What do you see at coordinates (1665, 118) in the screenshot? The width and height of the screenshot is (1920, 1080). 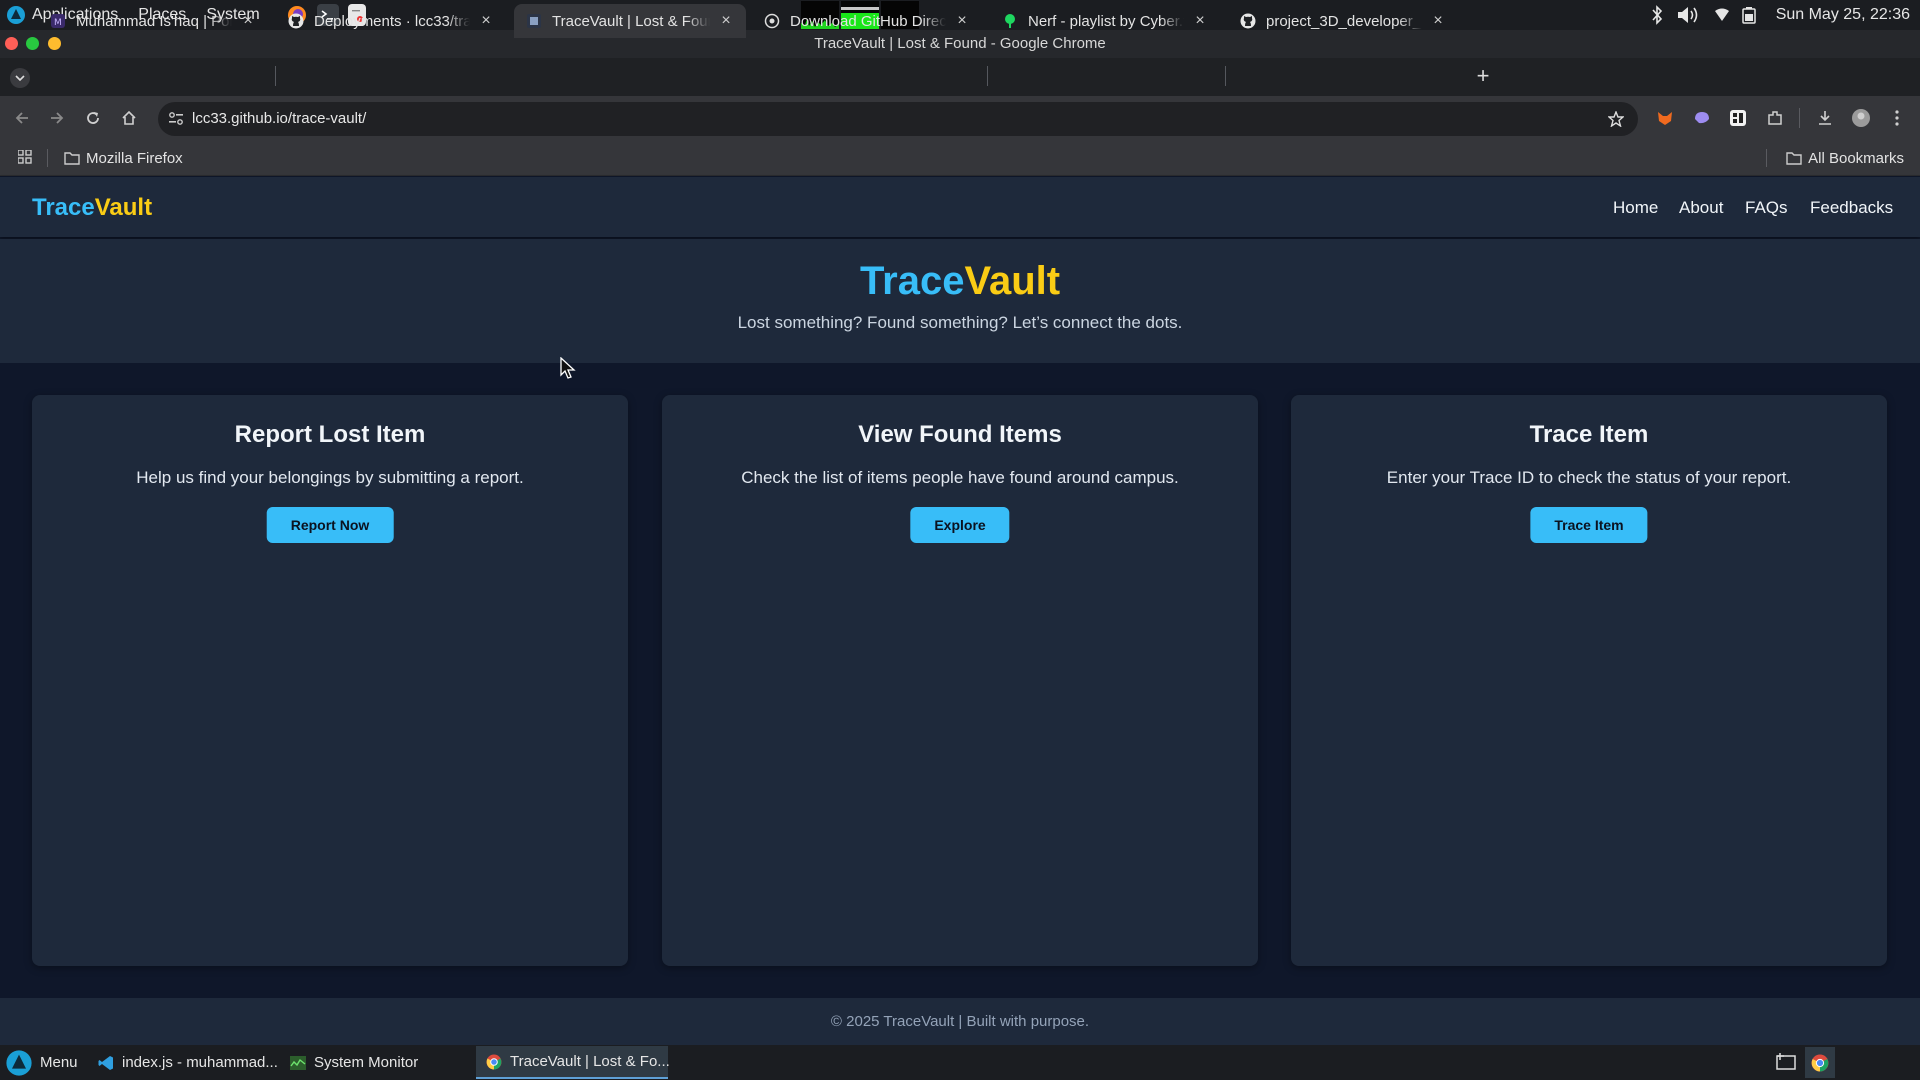 I see `extension-fox-icon` at bounding box center [1665, 118].